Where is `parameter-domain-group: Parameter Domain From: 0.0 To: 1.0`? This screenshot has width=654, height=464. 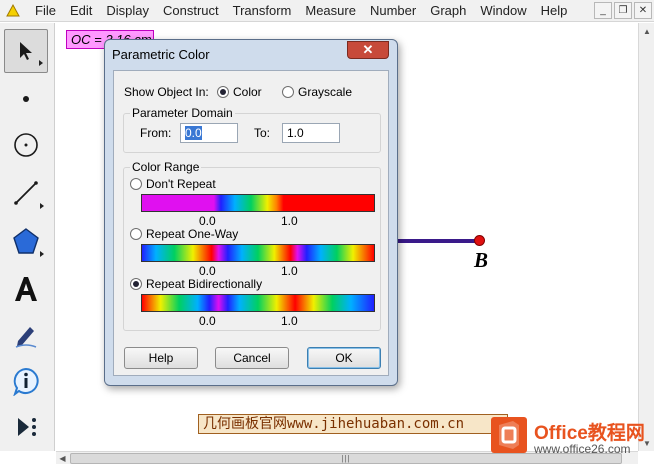 parameter-domain-group: Parameter Domain From: 0.0 To: 1.0 is located at coordinates (252, 129).